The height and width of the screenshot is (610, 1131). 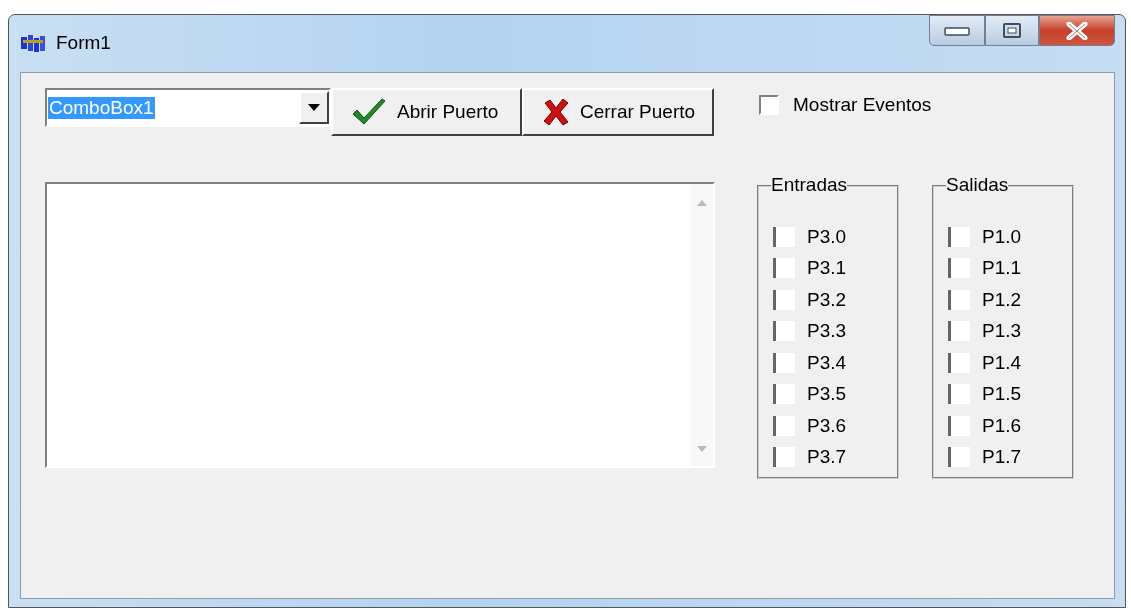 What do you see at coordinates (827, 268) in the screenshot?
I see `checkbox-label: P3.1` at bounding box center [827, 268].